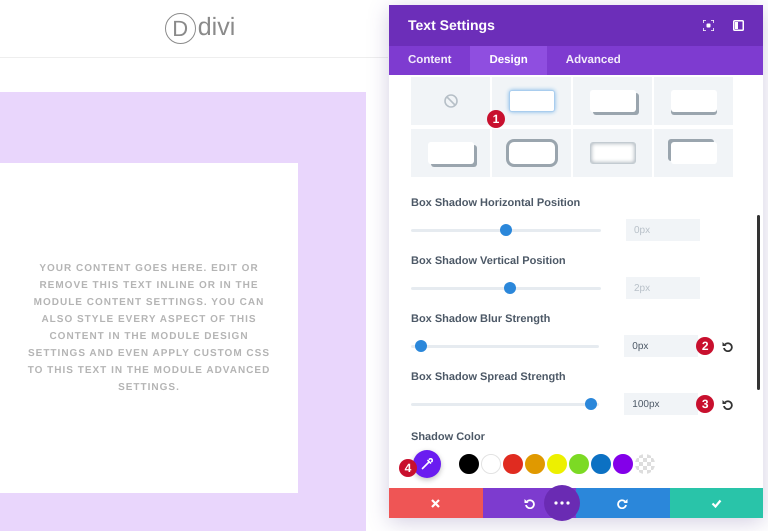 The height and width of the screenshot is (531, 768). I want to click on settings-tab: Advanced, so click(593, 60).